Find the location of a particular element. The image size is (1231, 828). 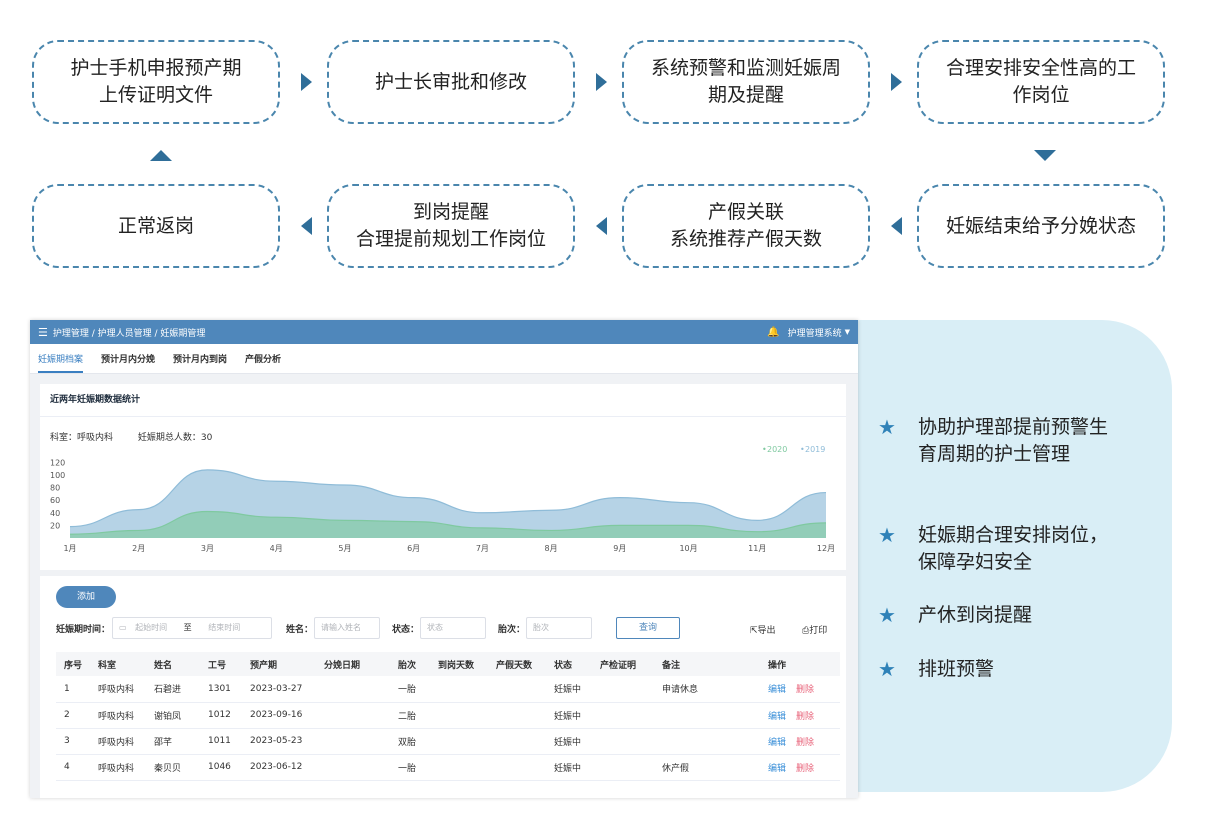

status-select: 状态 is located at coordinates (453, 628).